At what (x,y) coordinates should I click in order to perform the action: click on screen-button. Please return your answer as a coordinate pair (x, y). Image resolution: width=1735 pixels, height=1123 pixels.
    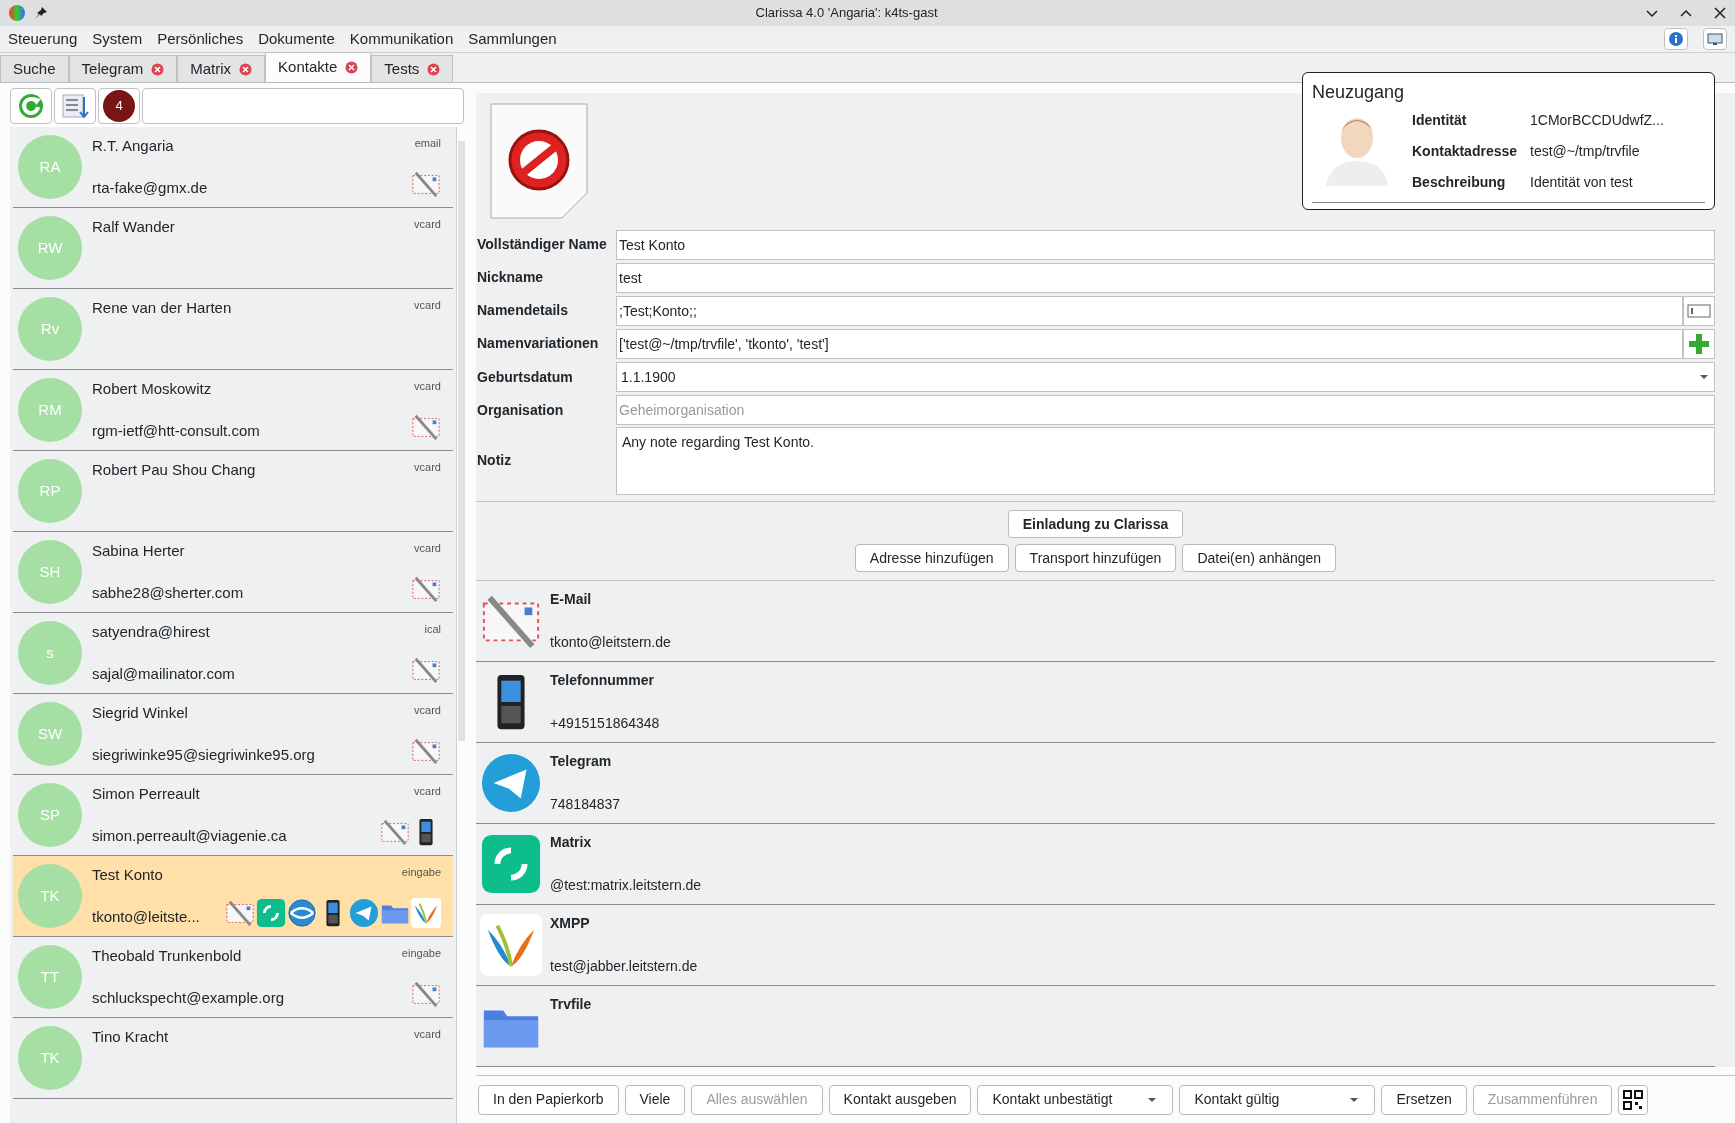
    Looking at the image, I should click on (1715, 39).